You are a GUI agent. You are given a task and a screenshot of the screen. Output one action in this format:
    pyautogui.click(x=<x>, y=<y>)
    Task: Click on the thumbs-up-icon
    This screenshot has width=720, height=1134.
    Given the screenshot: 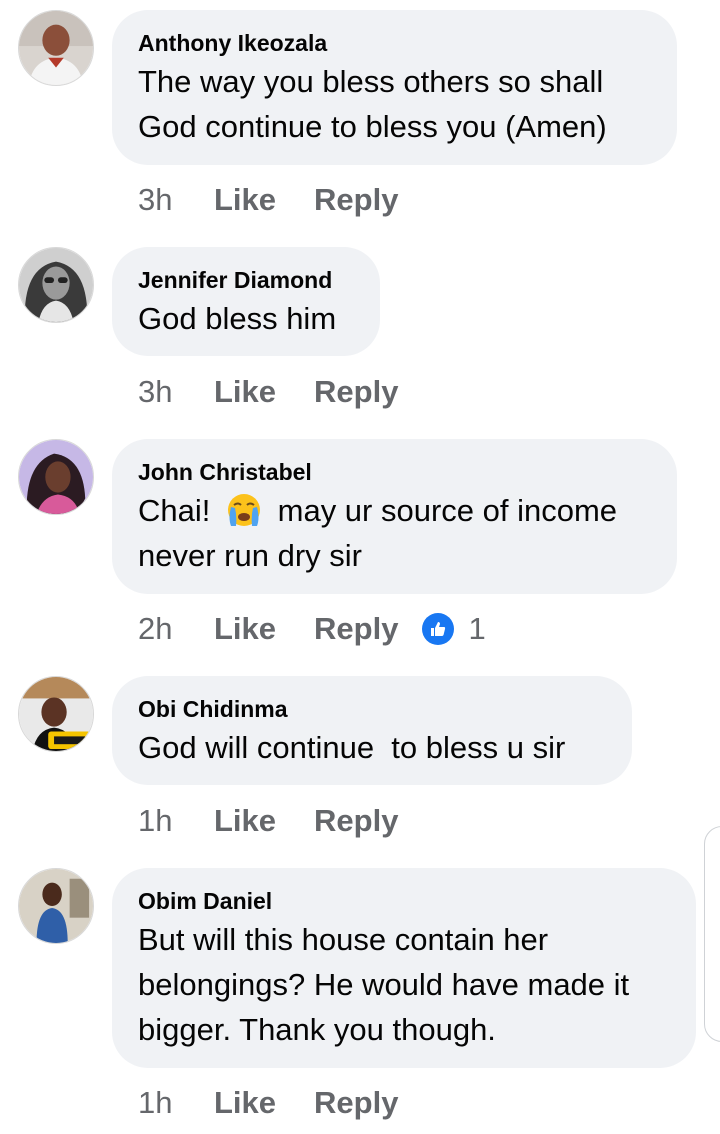 What is the action you would take?
    pyautogui.click(x=438, y=629)
    